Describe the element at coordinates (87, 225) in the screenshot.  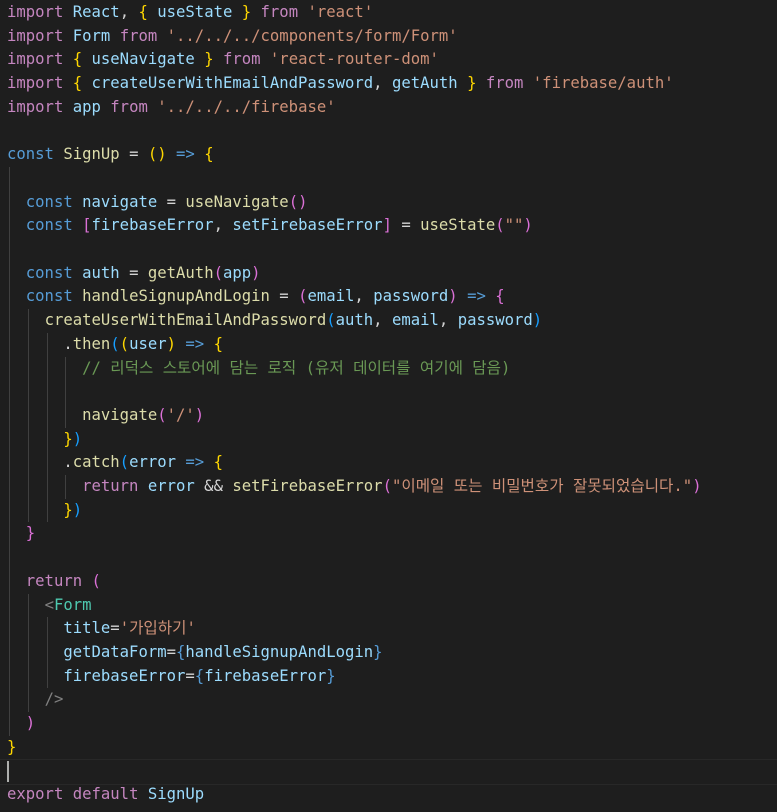
I see `code-token: [` at that location.